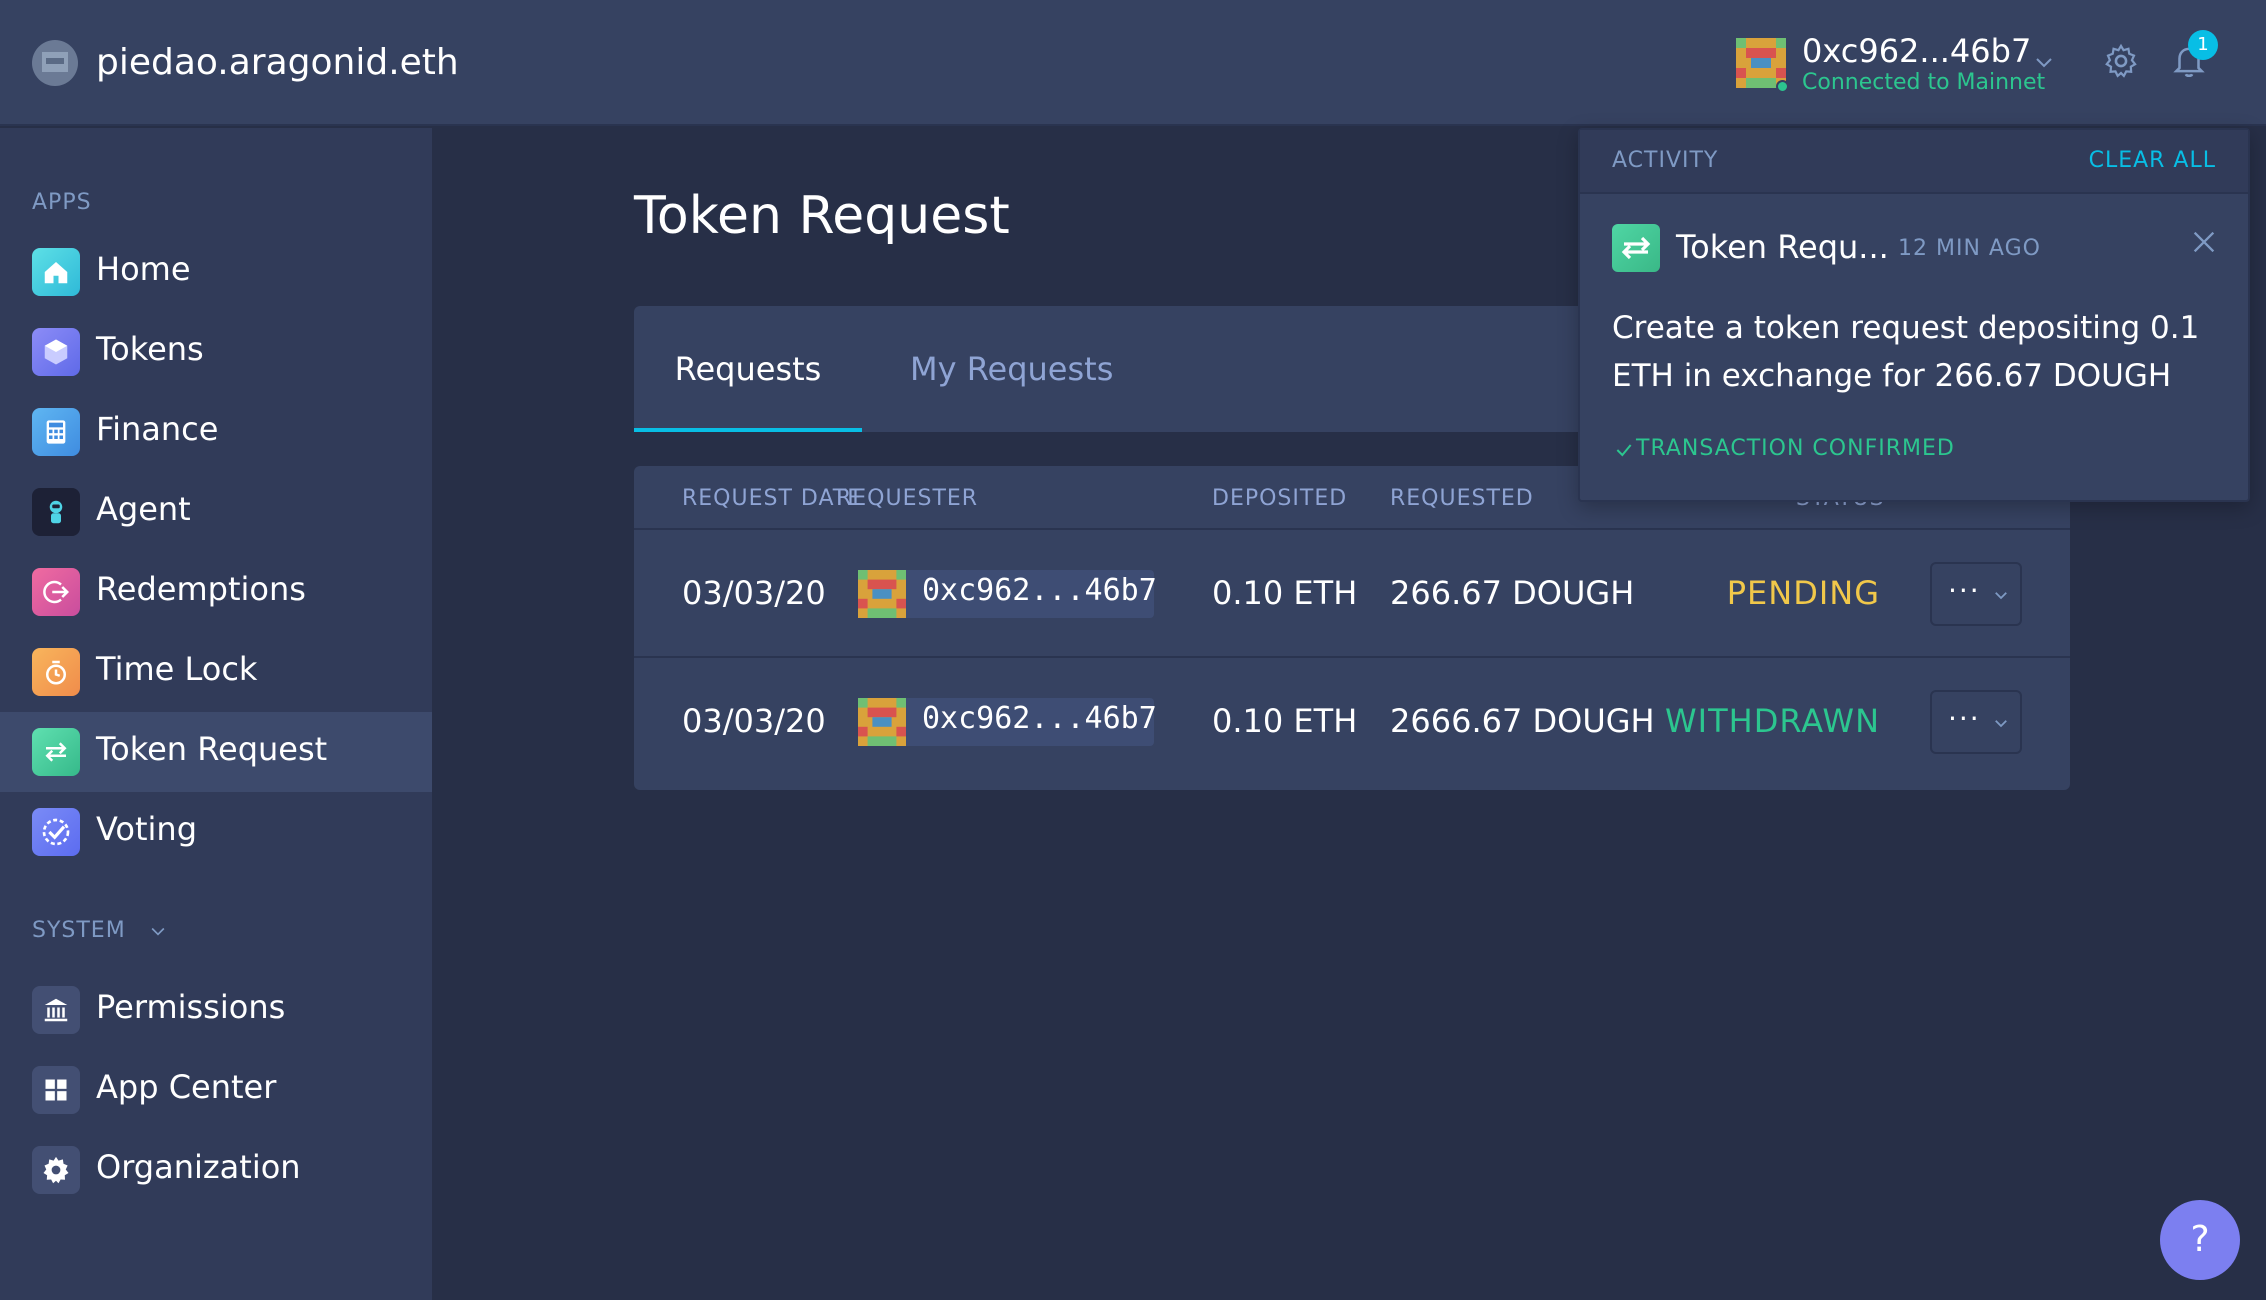 The height and width of the screenshot is (1300, 2266). I want to click on account-address: 0xc962...46b7, so click(1917, 51).